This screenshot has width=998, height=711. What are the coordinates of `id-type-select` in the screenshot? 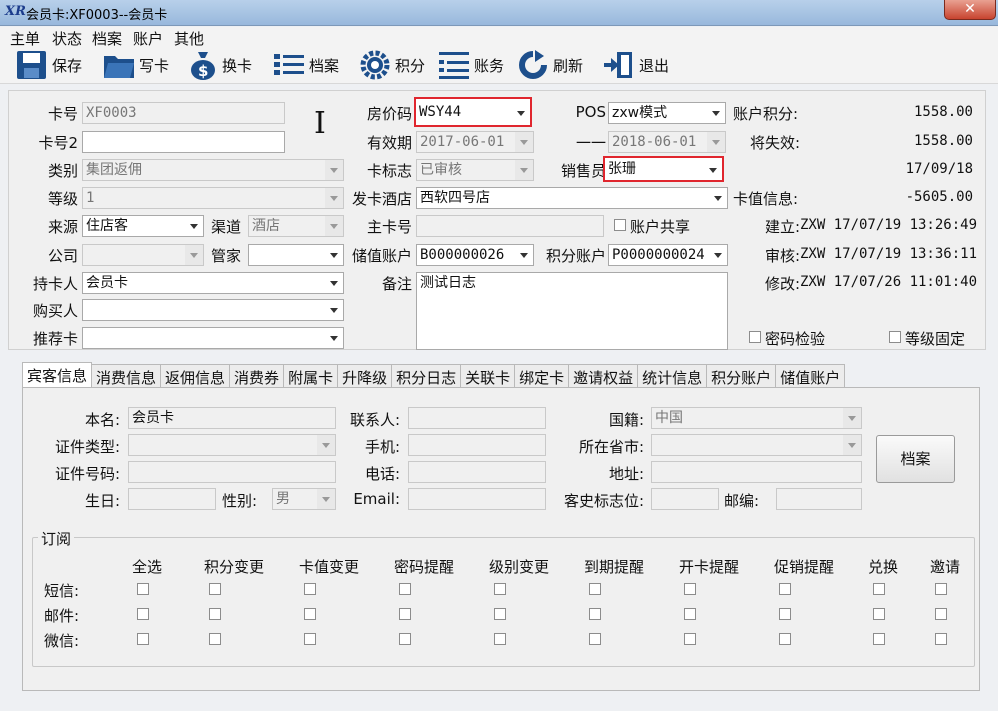 It's located at (232, 445).